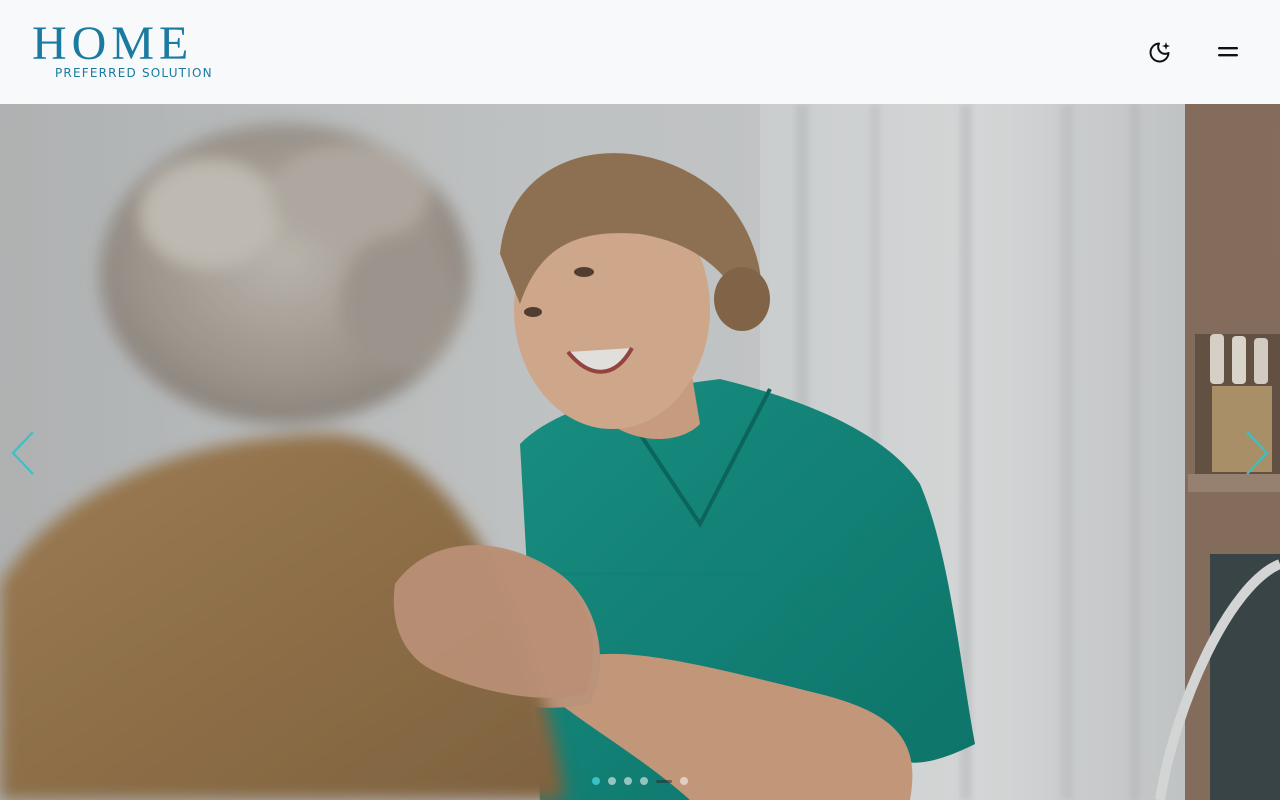 Image resolution: width=1280 pixels, height=800 pixels. I want to click on chevron-right-icon, so click(1257, 453).